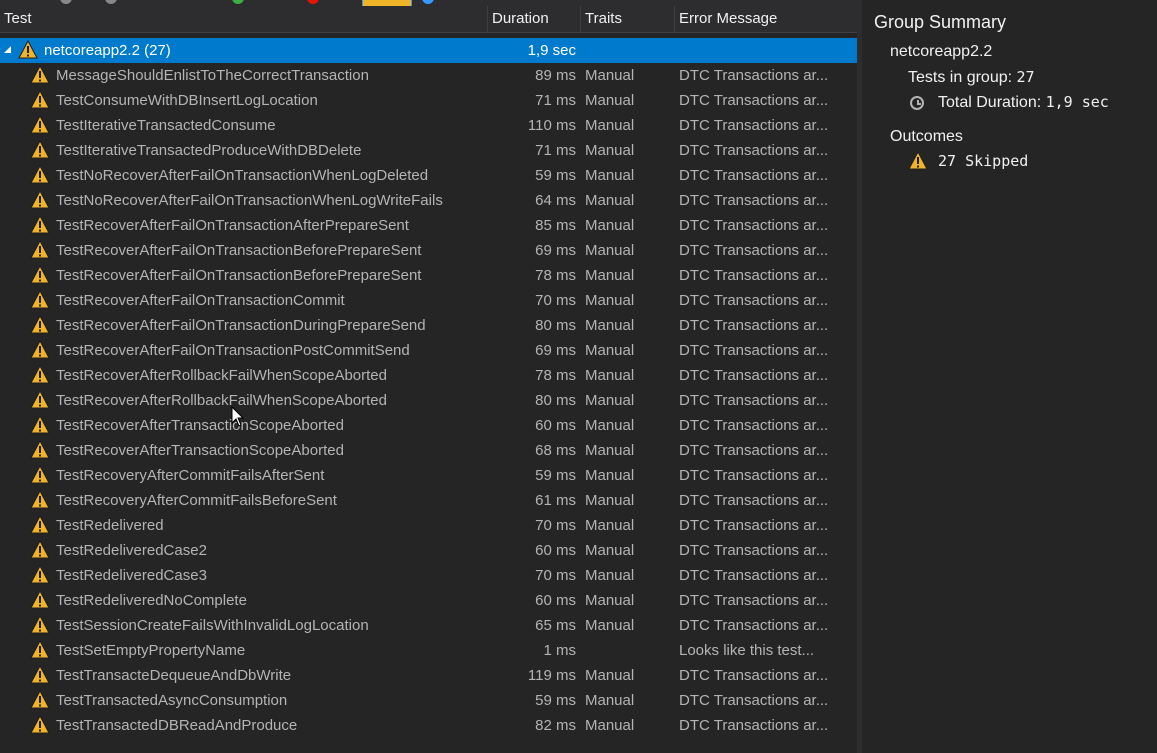 This screenshot has width=1157, height=753. I want to click on column-header-test: Test, so click(244, 19).